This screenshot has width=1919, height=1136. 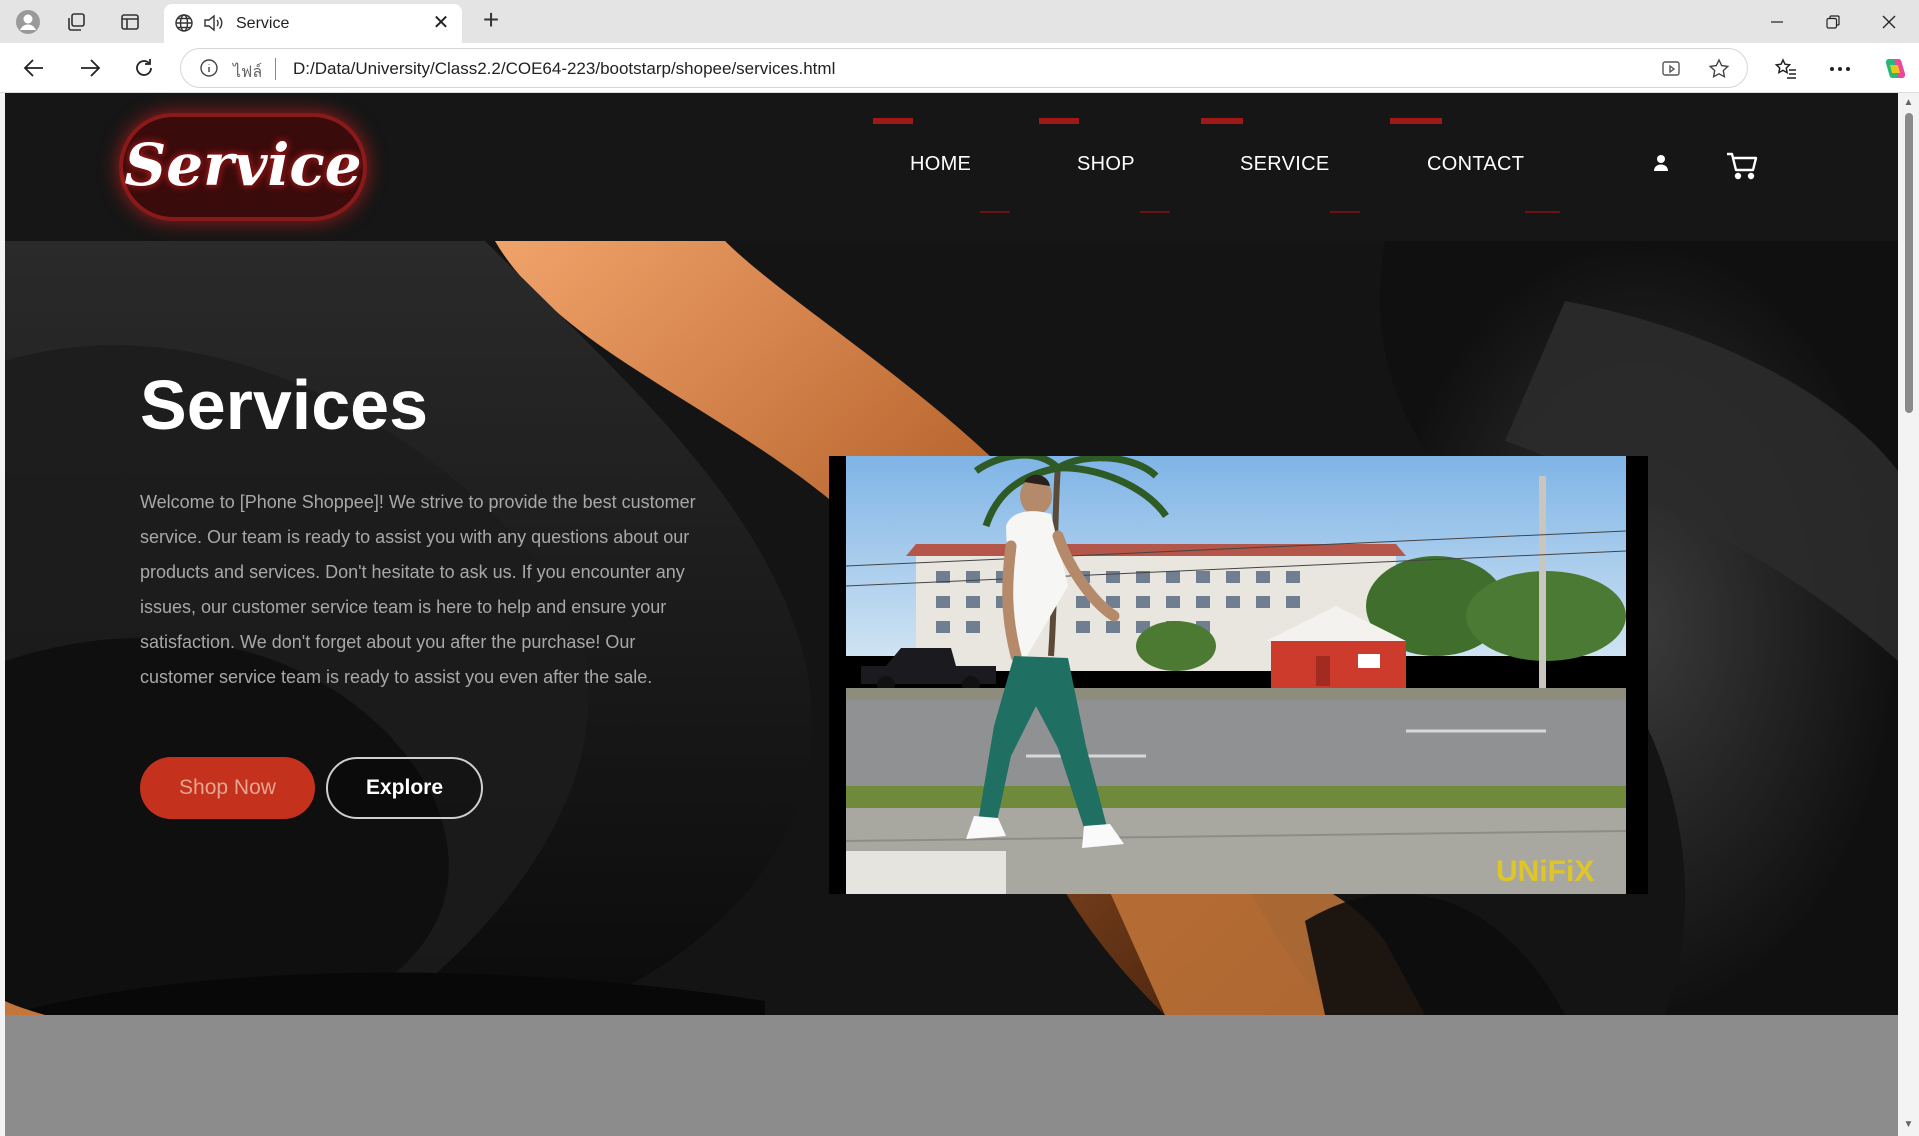 What do you see at coordinates (1222, 121) in the screenshot?
I see `nav-service-marker` at bounding box center [1222, 121].